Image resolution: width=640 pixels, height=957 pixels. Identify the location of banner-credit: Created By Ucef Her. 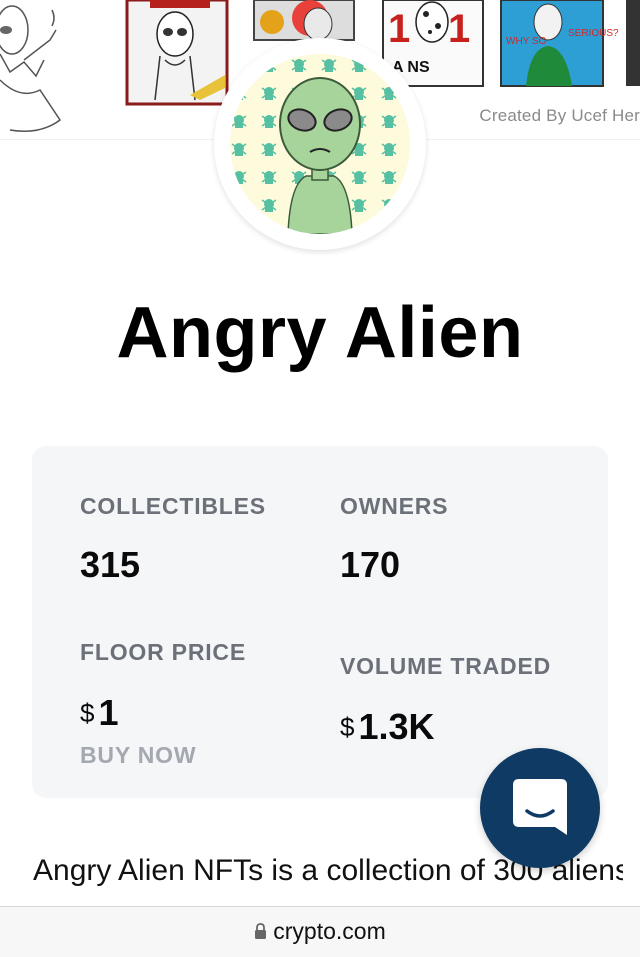
(559, 115).